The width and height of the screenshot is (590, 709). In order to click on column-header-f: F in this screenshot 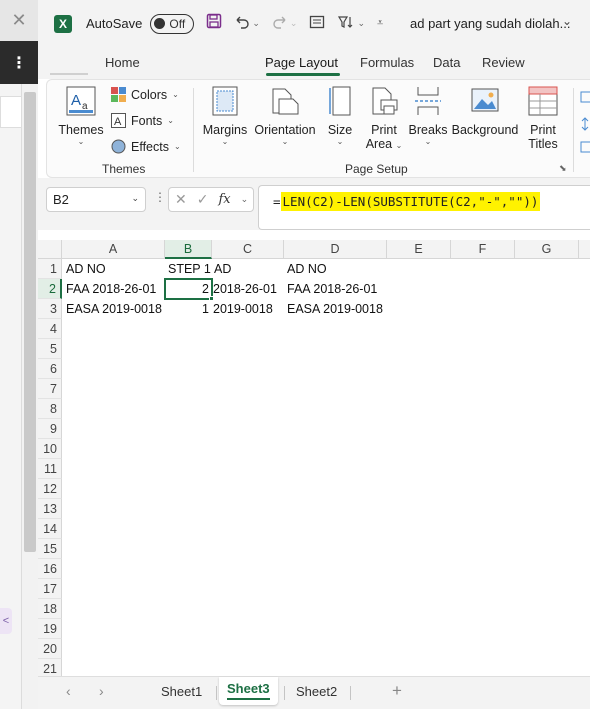, I will do `click(483, 249)`.